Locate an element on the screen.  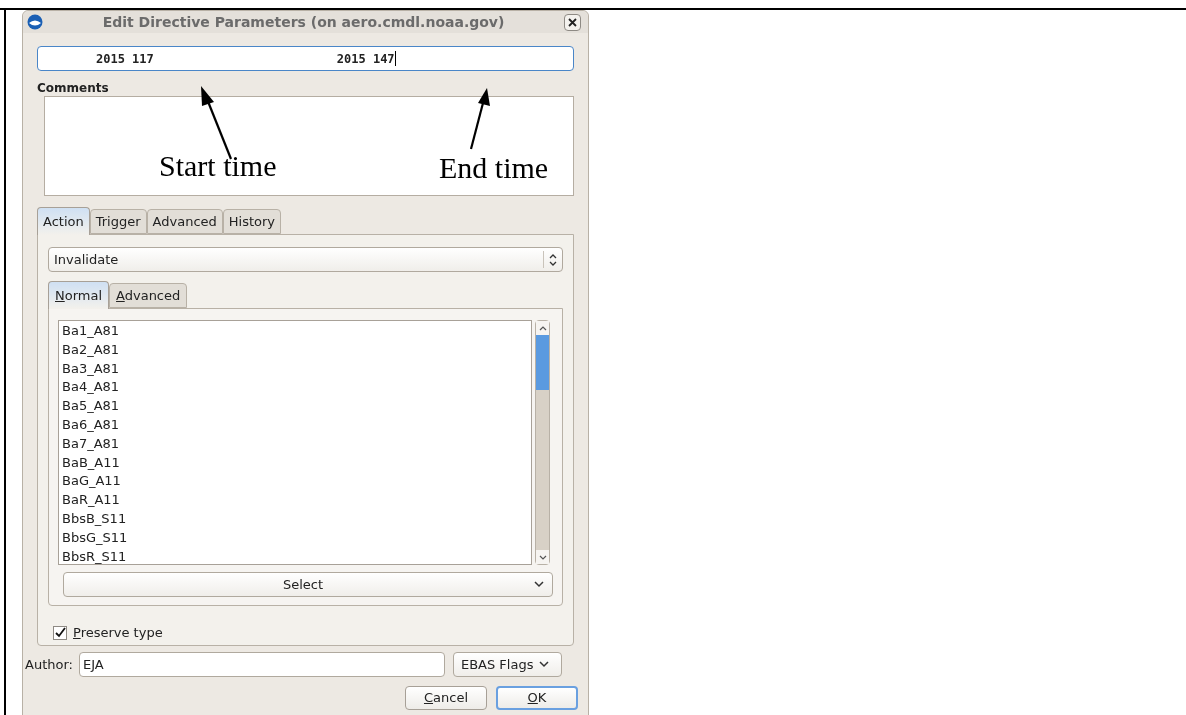
close-icon is located at coordinates (572, 22).